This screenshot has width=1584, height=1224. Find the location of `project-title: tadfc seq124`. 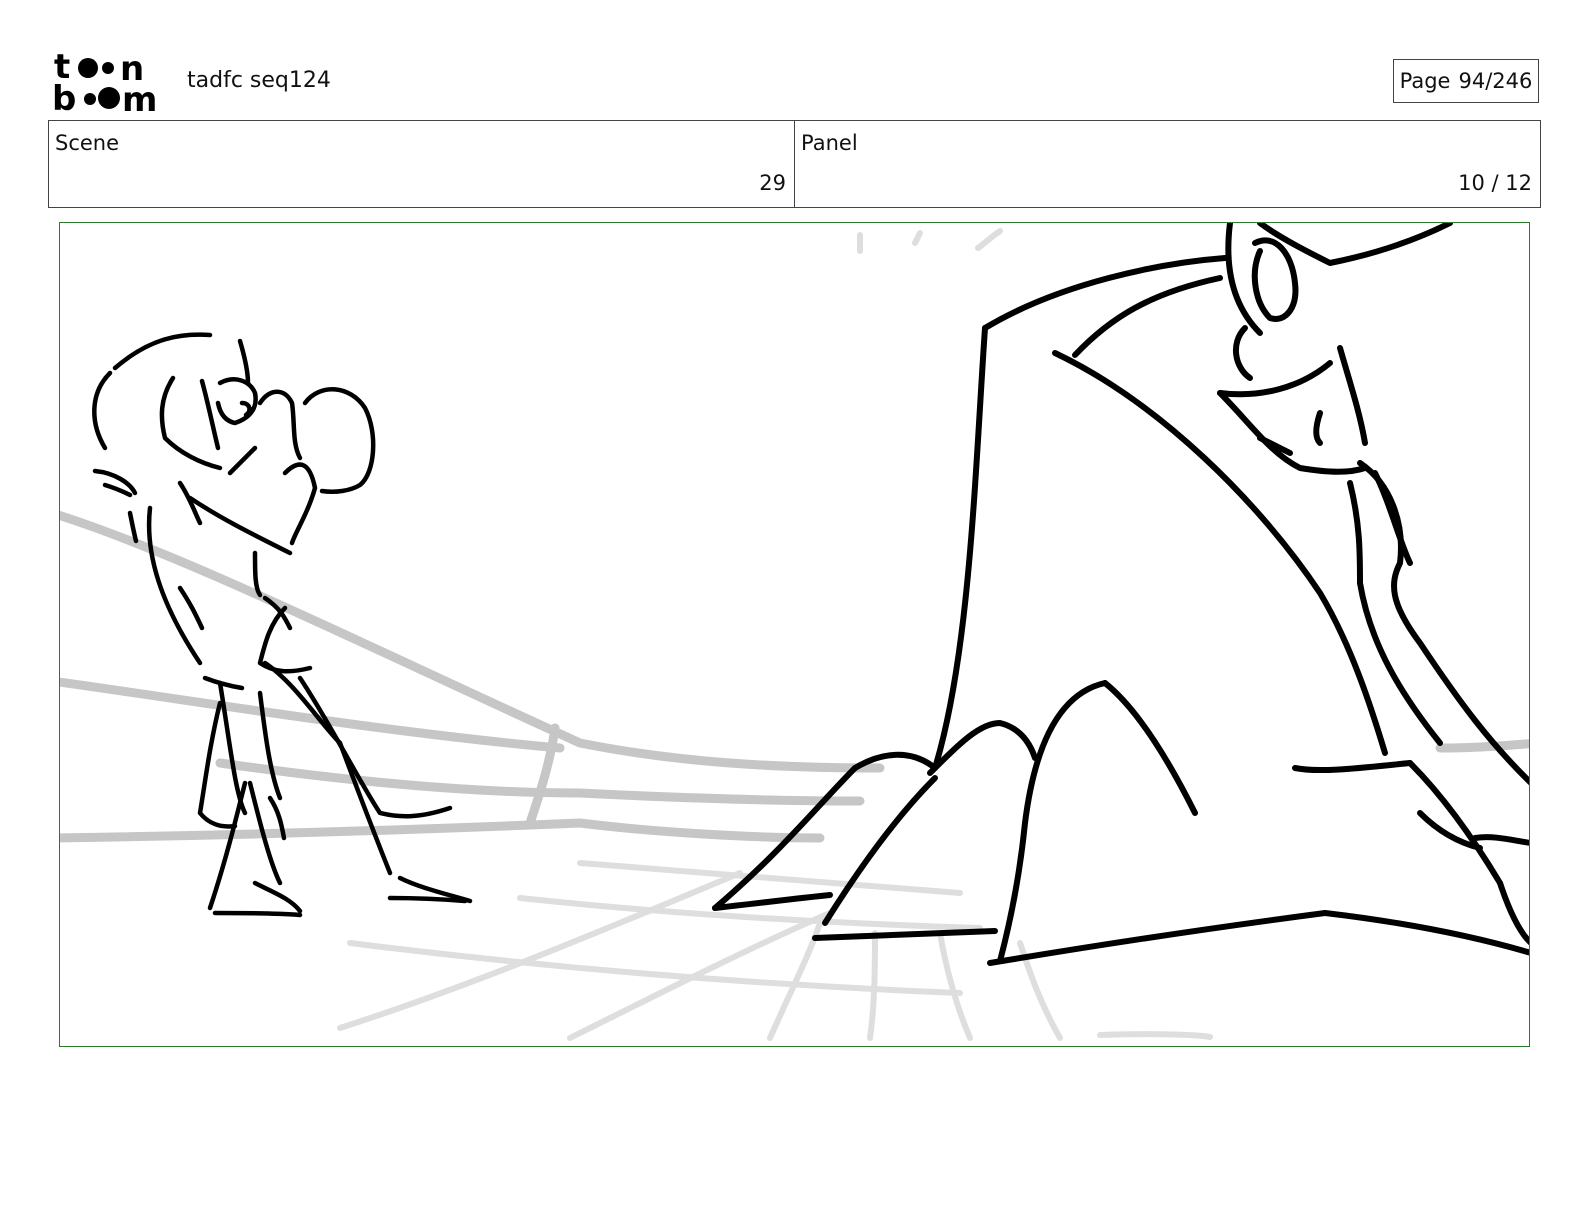

project-title: tadfc seq124 is located at coordinates (259, 80).